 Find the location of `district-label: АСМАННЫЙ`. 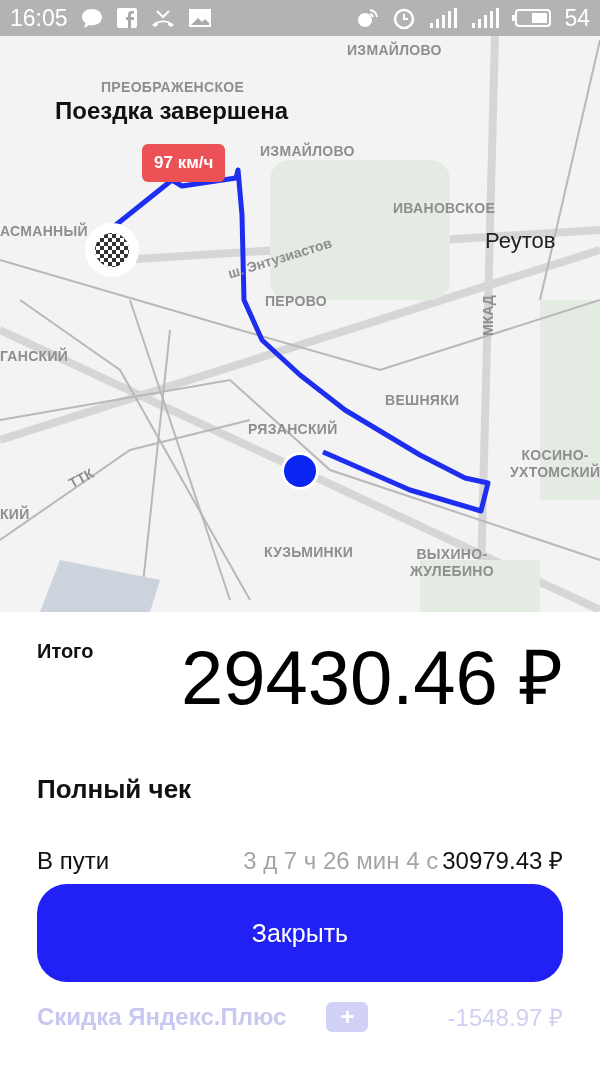

district-label: АСМАННЫЙ is located at coordinates (44, 231).